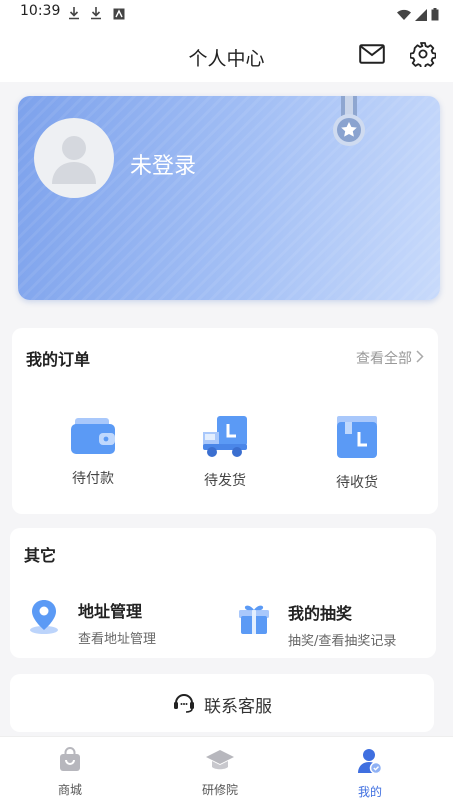  Describe the element at coordinates (225, 481) in the screenshot. I see `order-pending-shipment-label: 待发货` at that location.